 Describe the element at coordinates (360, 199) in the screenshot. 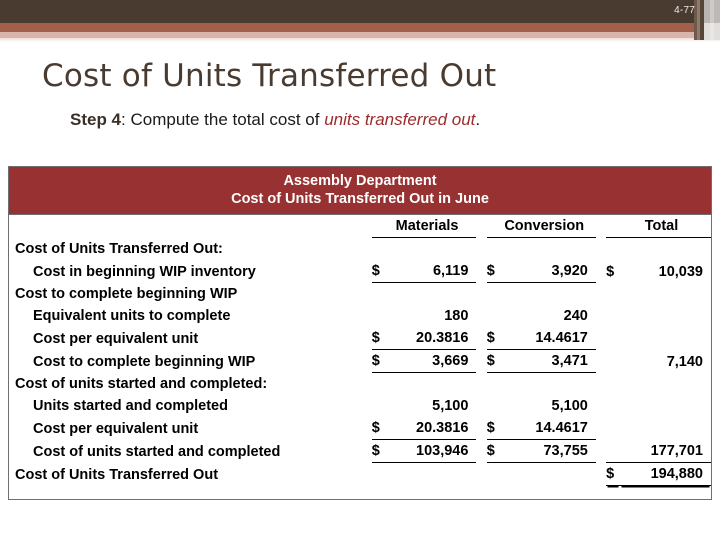

I see `table-title-line-2: Cost of Units Transferred Out in June` at that location.